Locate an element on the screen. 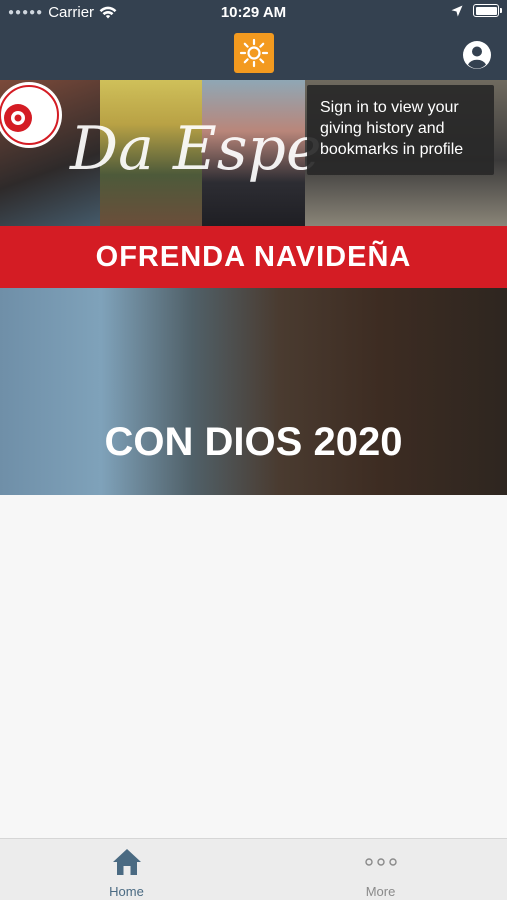 This screenshot has height=900, width=507. battery-icon is located at coordinates (487, 10).